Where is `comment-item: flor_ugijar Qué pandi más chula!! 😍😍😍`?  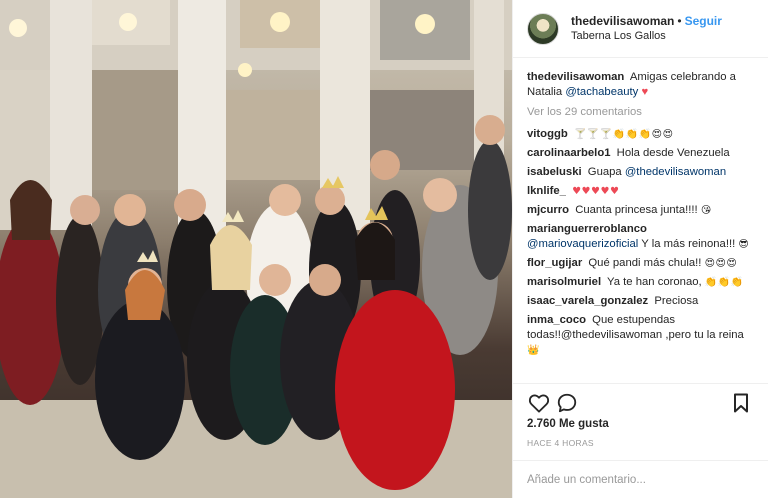
comment-item: flor_ugijar Qué pandi más chula!! 😍😍😍 is located at coordinates (643, 263).